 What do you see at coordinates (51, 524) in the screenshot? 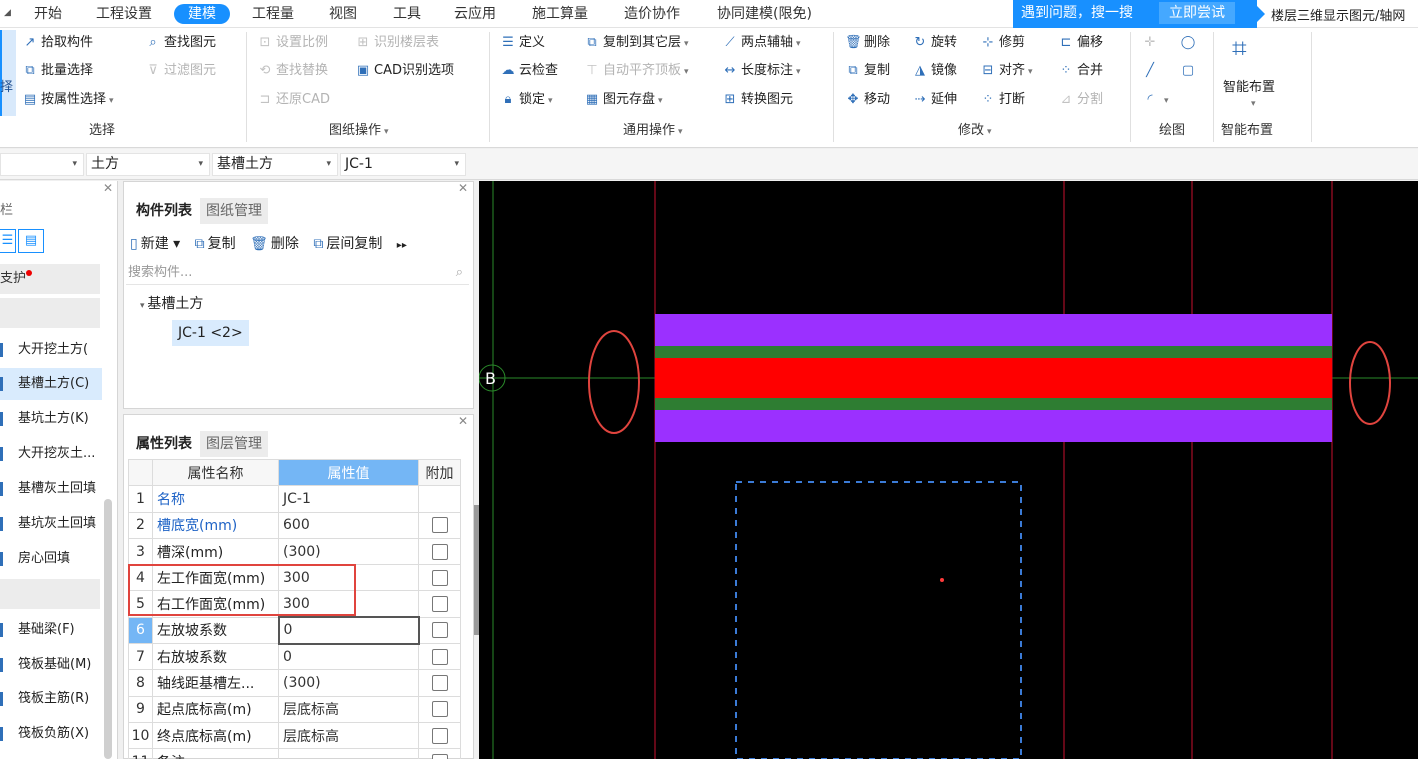
I see `nav-item-pit-lime-backfill: 基坑灰土回填` at bounding box center [51, 524].